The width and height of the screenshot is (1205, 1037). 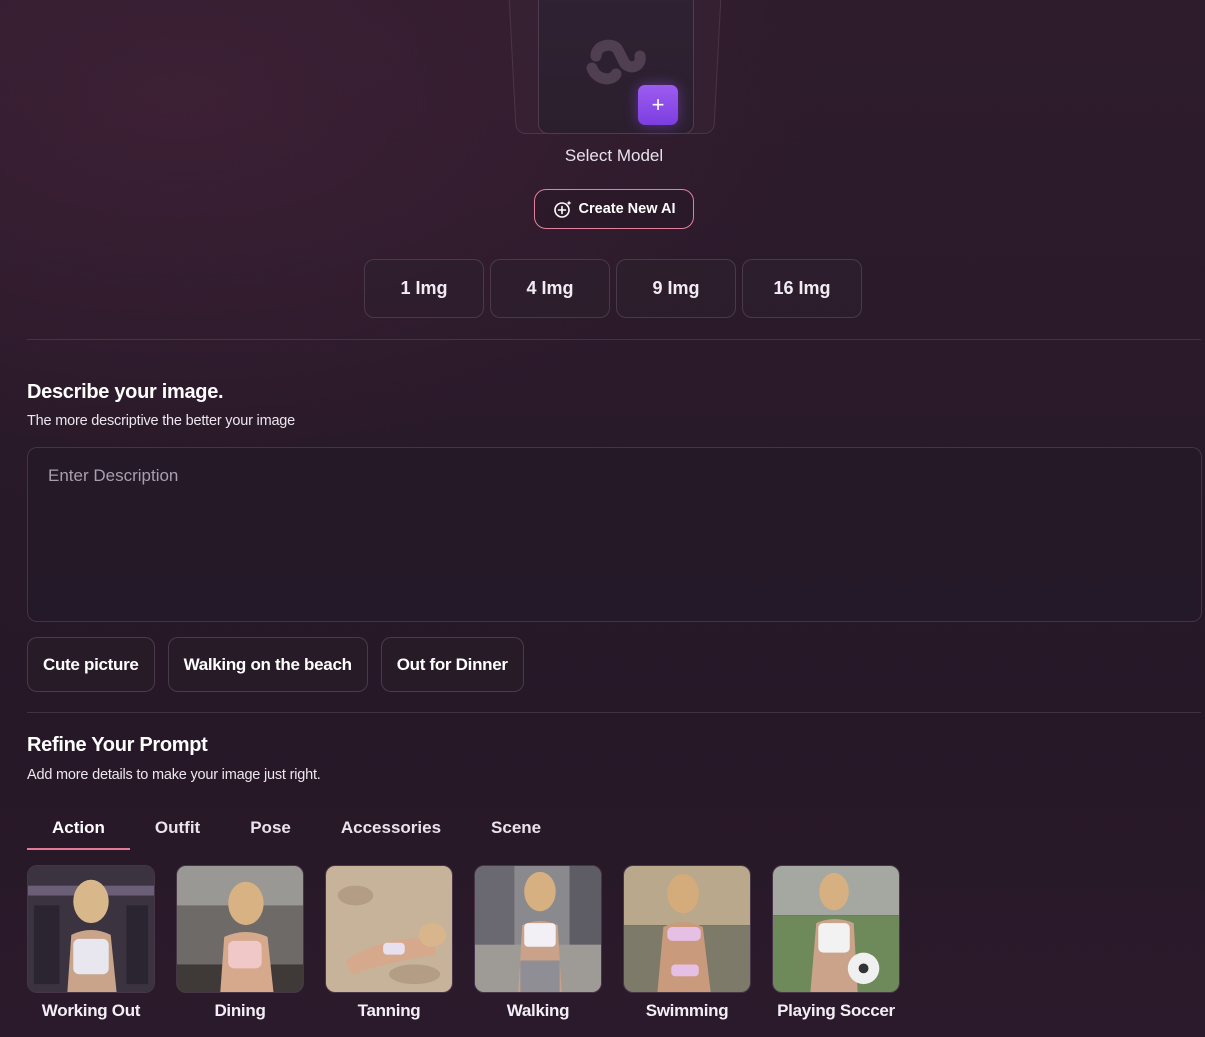 I want to click on tab-accessories: Accessories, so click(x=391, y=828).